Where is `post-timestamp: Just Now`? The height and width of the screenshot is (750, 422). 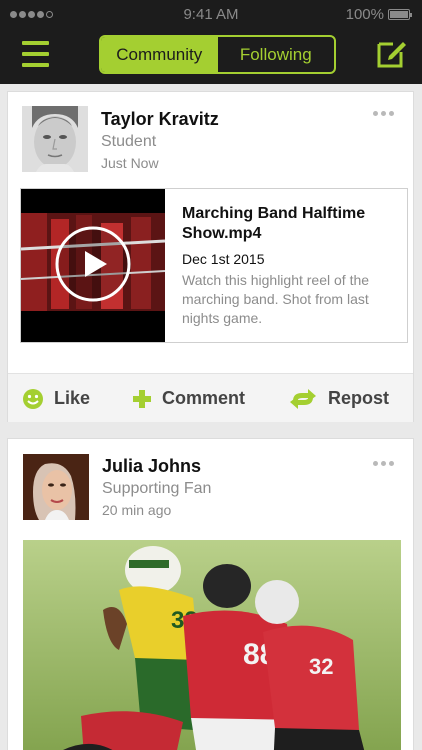 post-timestamp: Just Now is located at coordinates (130, 163).